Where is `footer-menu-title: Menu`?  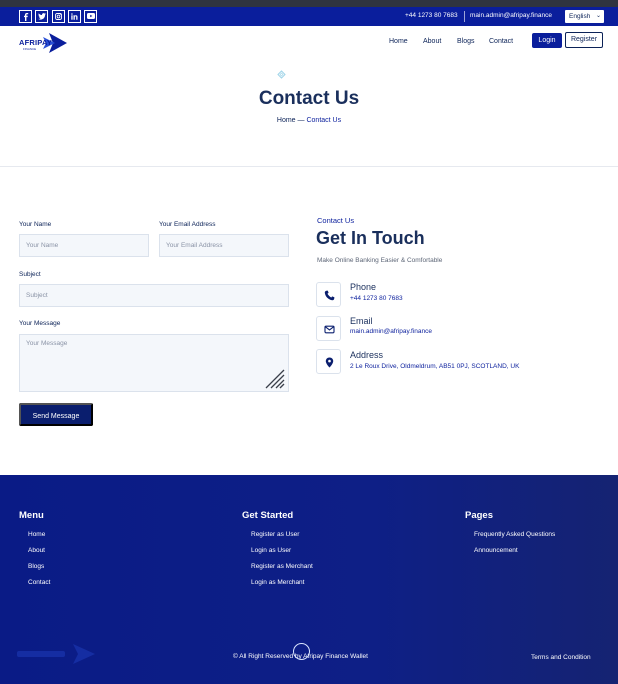 footer-menu-title: Menu is located at coordinates (31, 515).